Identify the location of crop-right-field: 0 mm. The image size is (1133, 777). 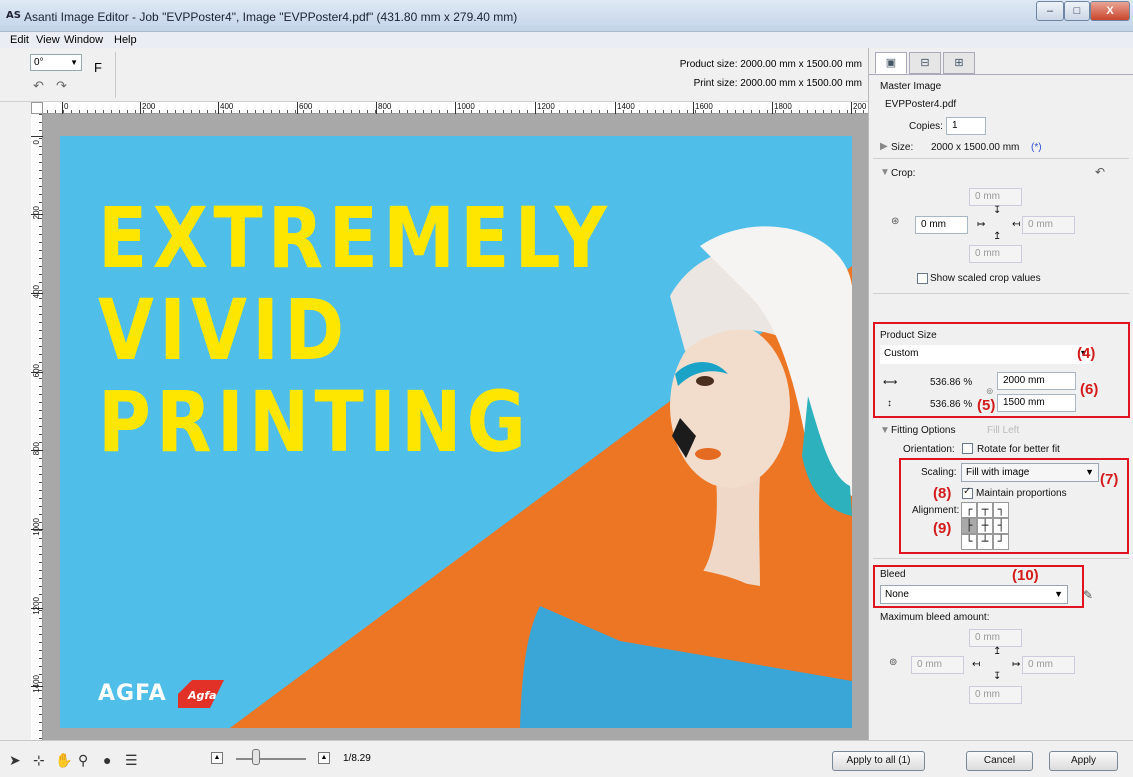
(1048, 225).